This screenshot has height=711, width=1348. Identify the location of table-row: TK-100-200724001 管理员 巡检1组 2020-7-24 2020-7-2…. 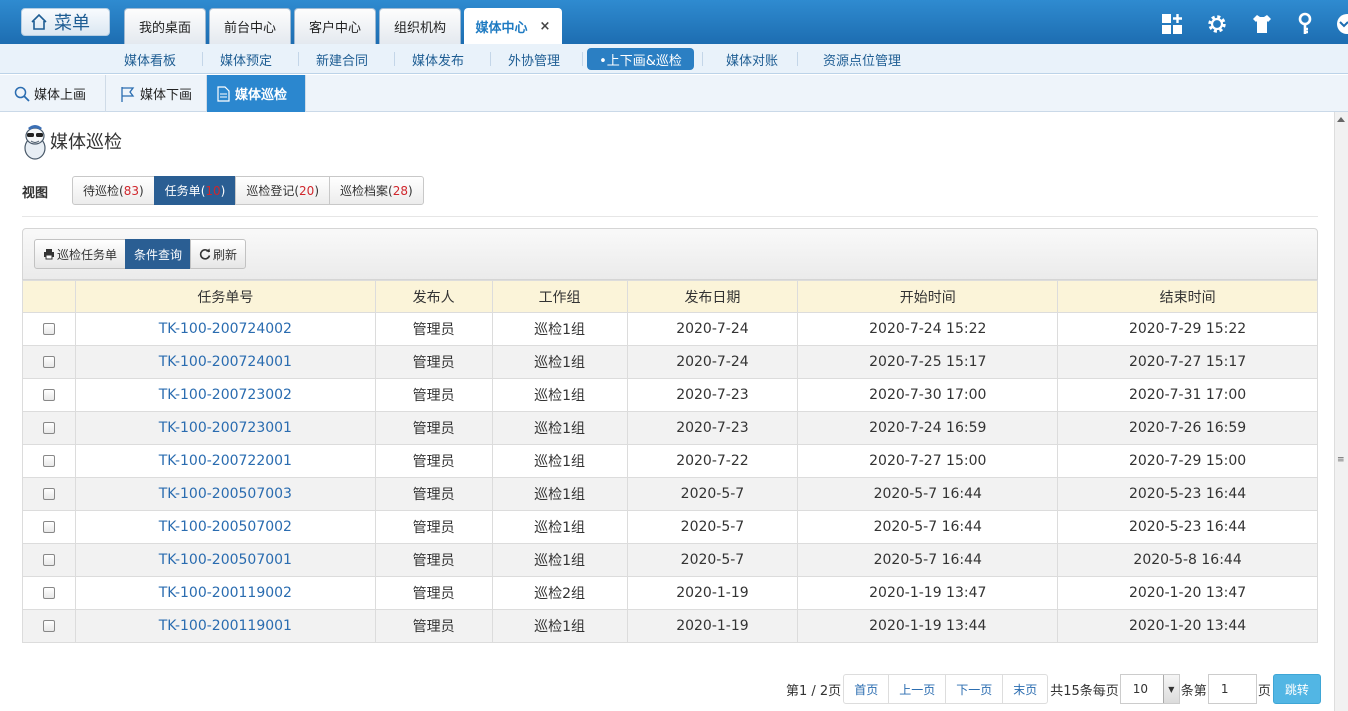
(670, 362).